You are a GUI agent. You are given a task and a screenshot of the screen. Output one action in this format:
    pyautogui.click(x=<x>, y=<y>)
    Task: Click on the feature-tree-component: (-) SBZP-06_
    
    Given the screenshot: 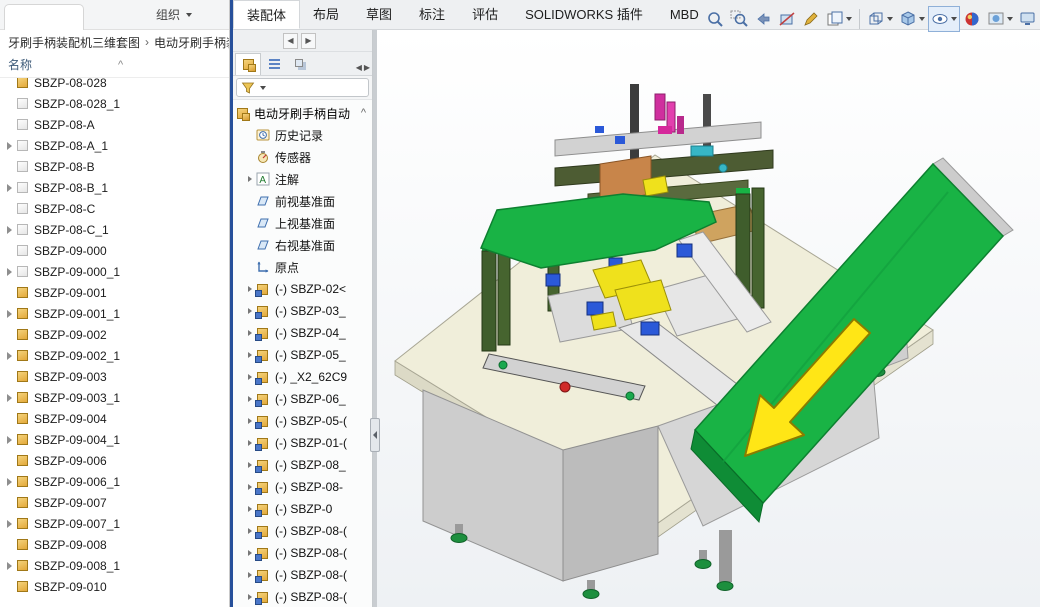 What is the action you would take?
    pyautogui.click(x=302, y=399)
    